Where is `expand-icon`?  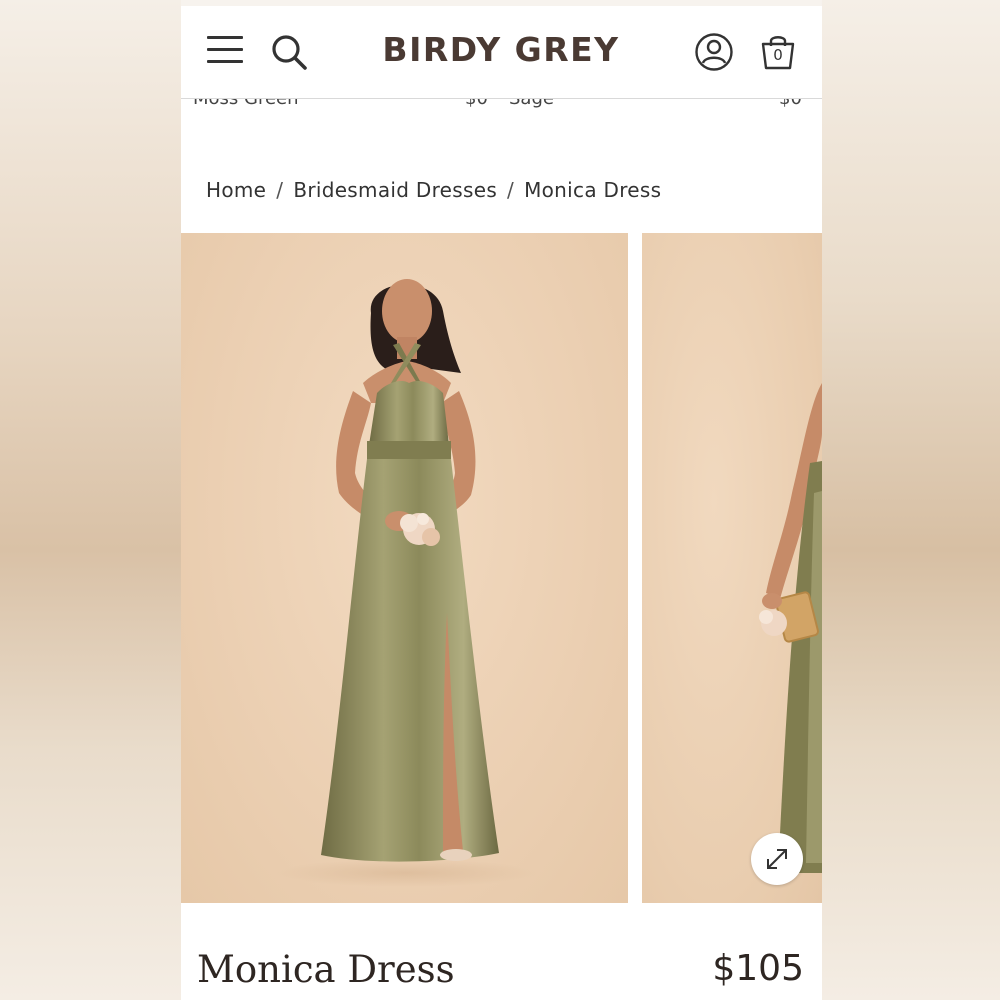
expand-icon is located at coordinates (777, 859).